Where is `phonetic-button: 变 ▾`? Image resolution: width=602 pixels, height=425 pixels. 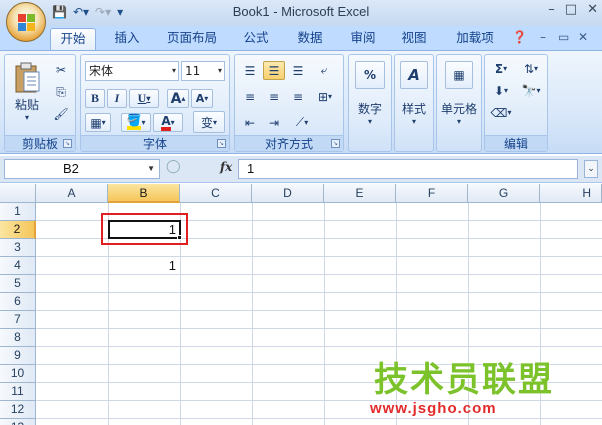 phonetic-button: 变 ▾ is located at coordinates (209, 122).